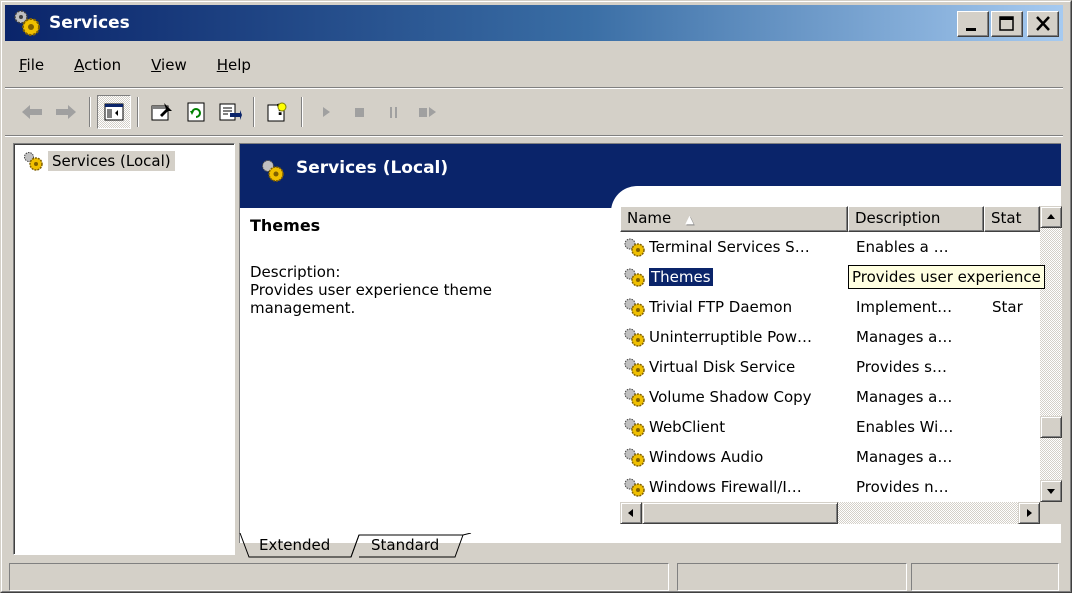 This screenshot has width=1072, height=593. I want to click on window-title: Services, so click(89, 23).